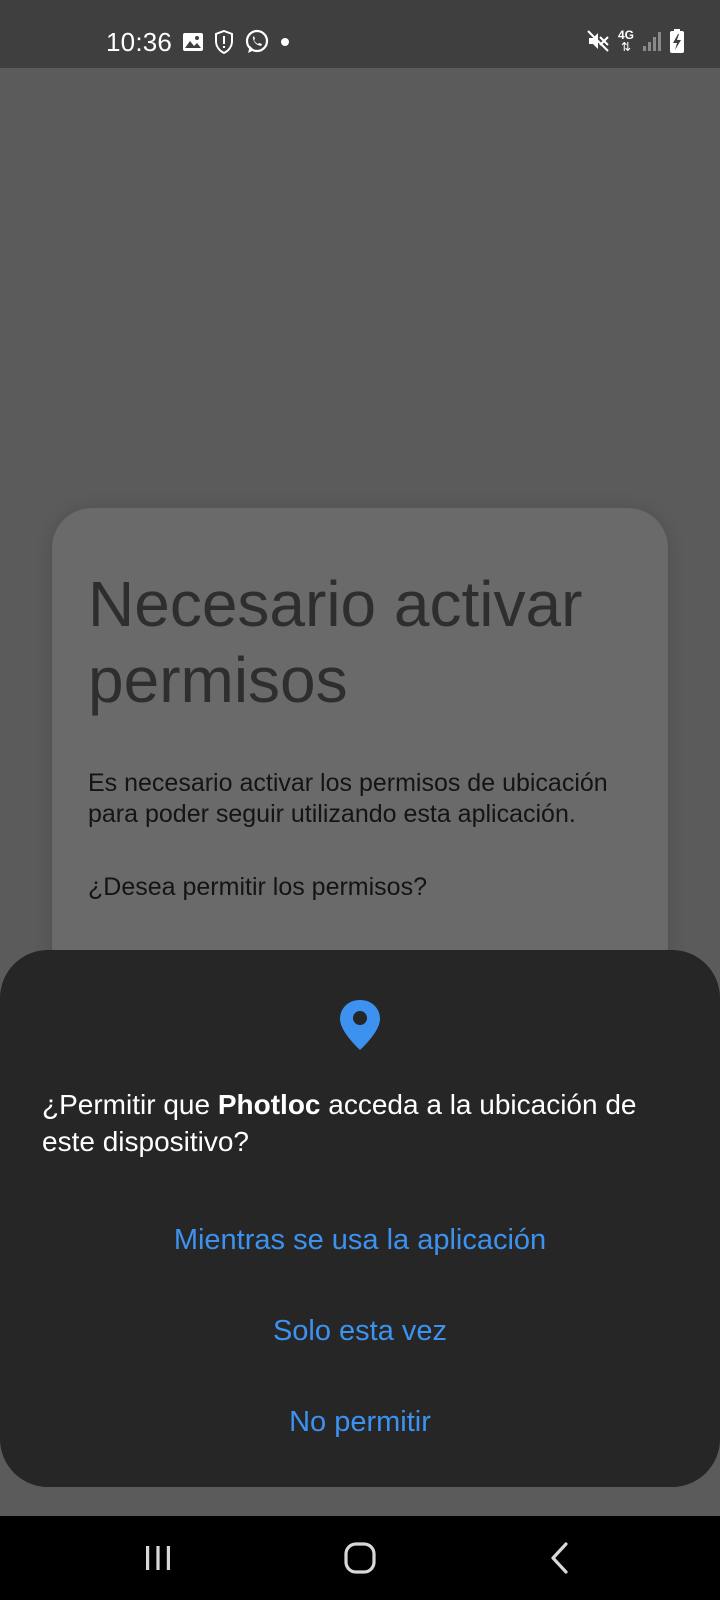 The height and width of the screenshot is (1600, 720). Describe the element at coordinates (257, 42) in the screenshot. I see `whatsapp-icon` at that location.